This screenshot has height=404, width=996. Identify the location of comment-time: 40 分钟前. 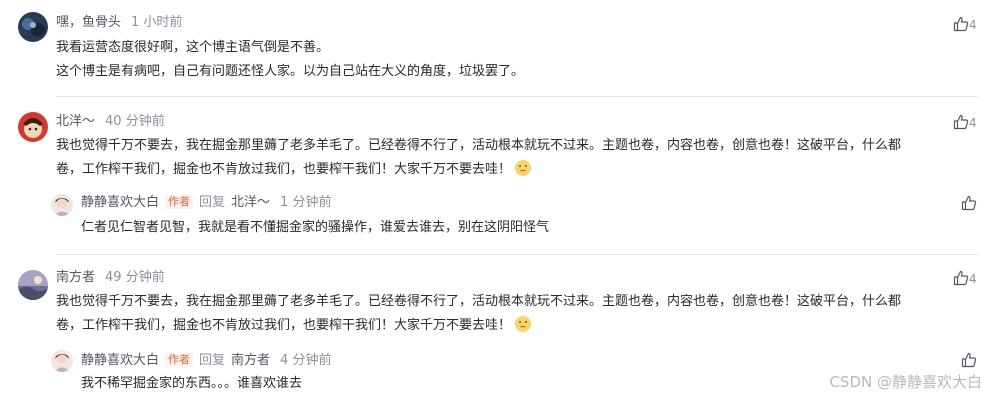
(135, 121).